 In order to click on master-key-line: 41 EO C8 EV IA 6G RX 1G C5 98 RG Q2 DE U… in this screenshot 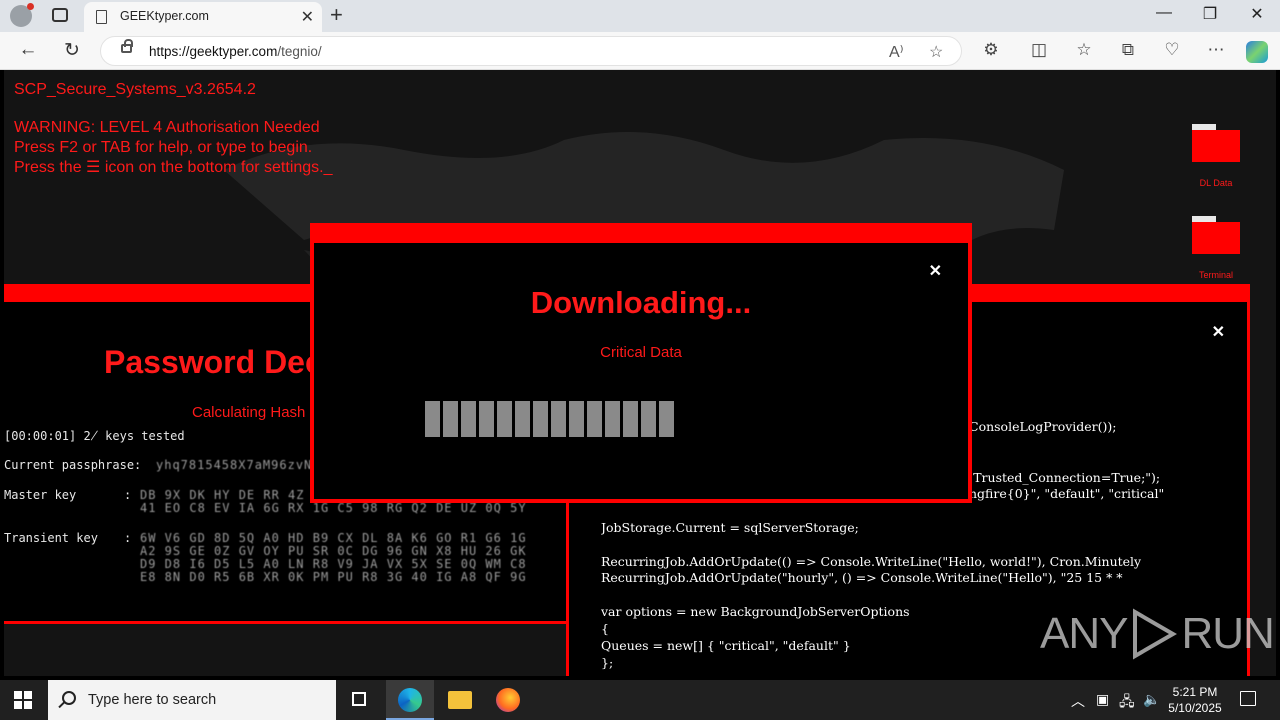, I will do `click(333, 508)`.